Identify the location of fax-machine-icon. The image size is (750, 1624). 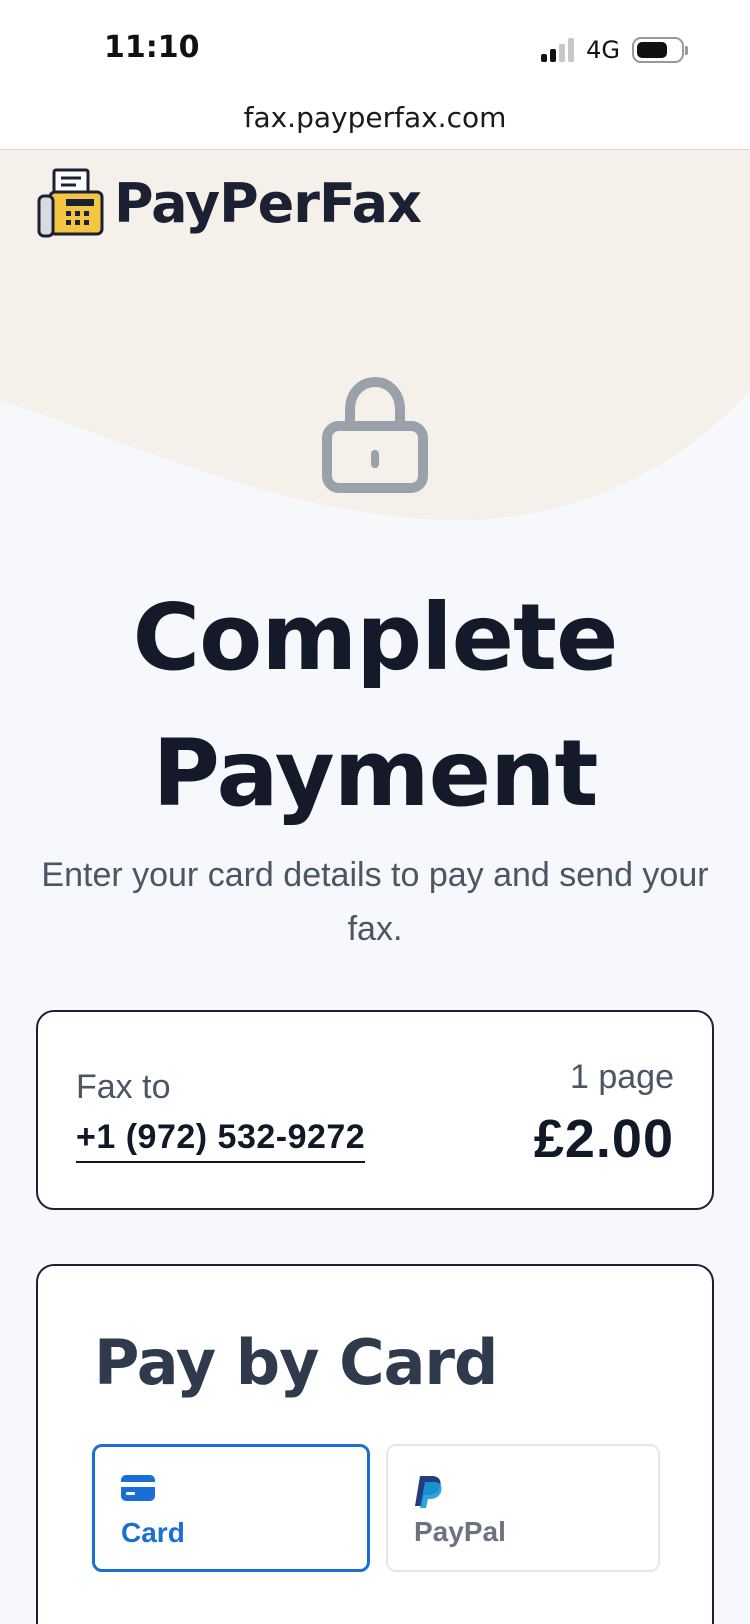
(70, 203).